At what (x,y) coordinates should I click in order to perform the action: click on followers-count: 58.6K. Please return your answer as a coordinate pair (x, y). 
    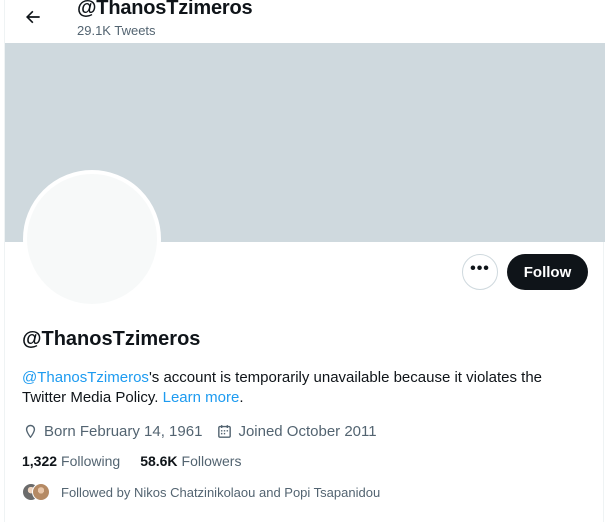
    Looking at the image, I should click on (159, 461).